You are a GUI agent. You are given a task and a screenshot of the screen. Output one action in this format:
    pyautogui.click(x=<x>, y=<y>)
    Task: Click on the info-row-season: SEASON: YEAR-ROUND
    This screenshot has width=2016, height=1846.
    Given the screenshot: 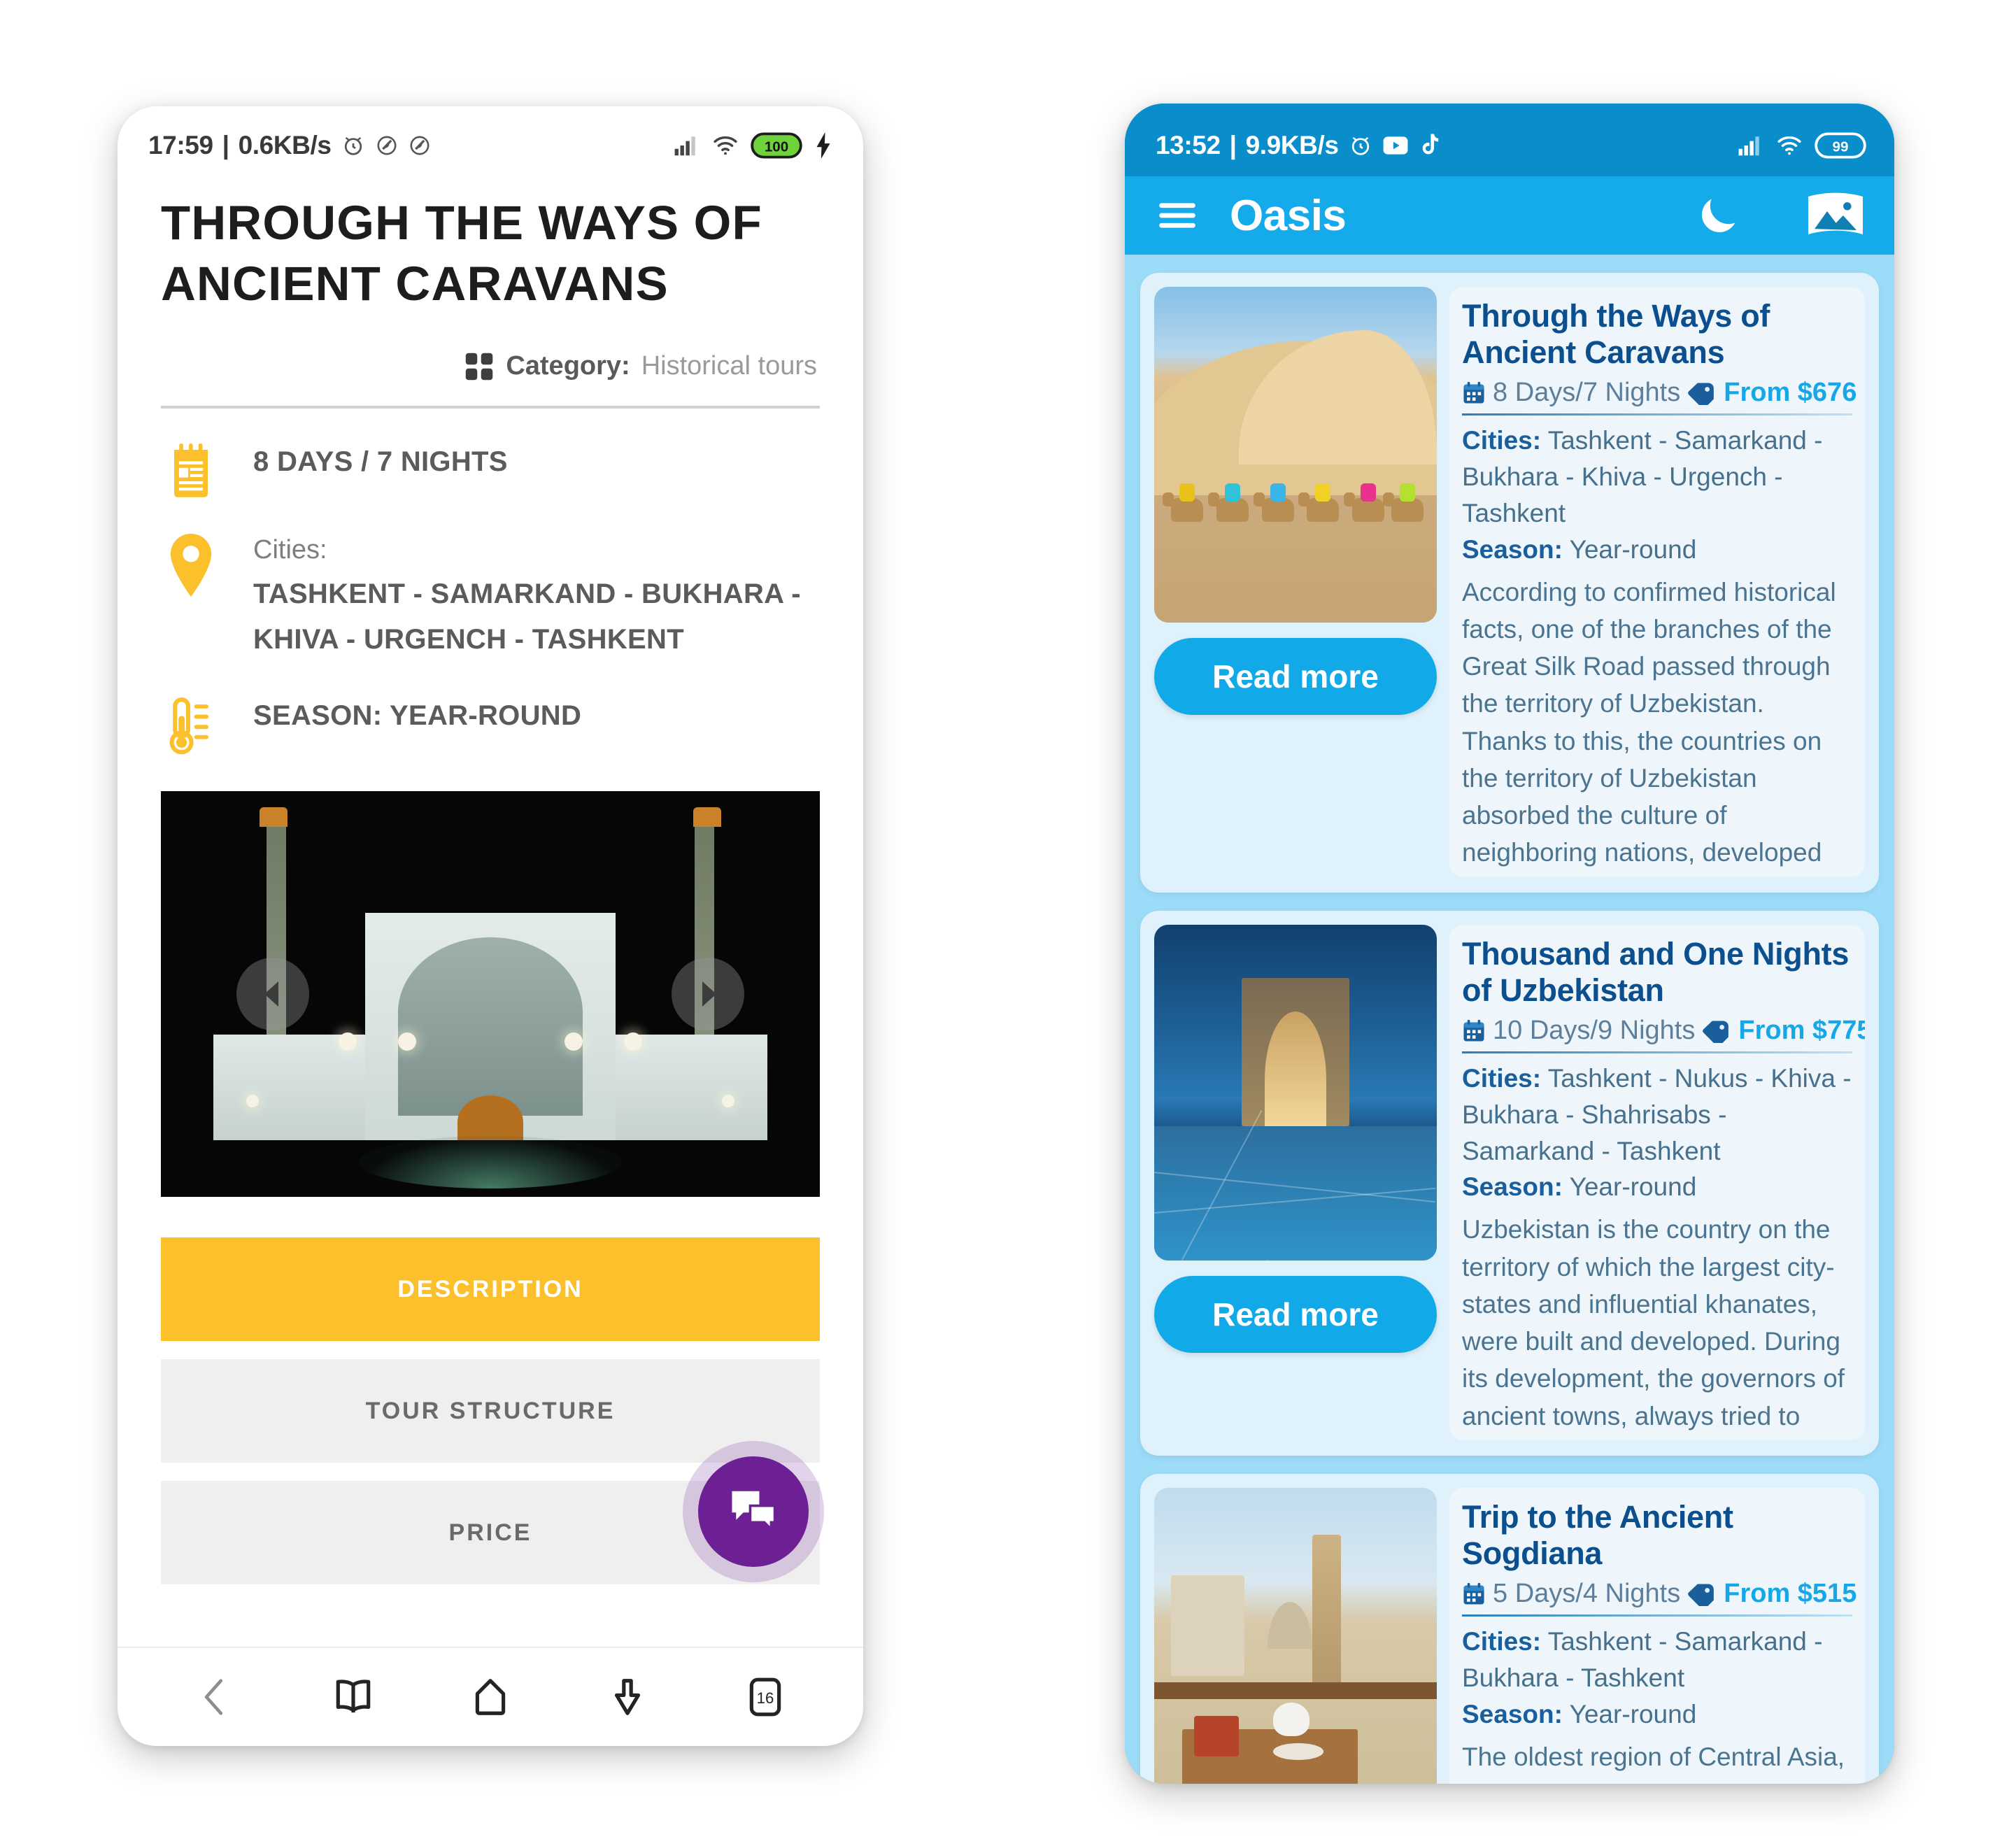 What is the action you would take?
    pyautogui.click(x=491, y=724)
    